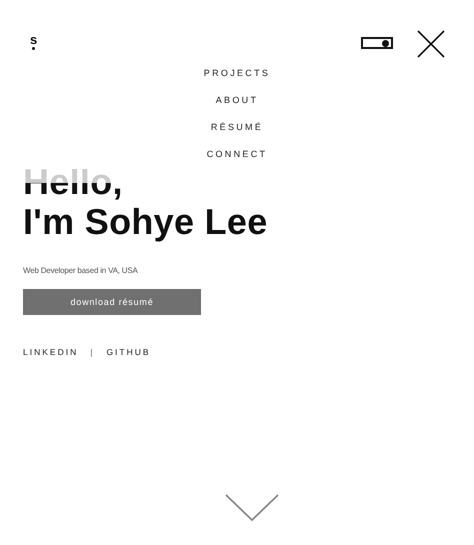 This screenshot has width=474, height=545. What do you see at coordinates (237, 73) in the screenshot?
I see `menu-link: PROJECTS` at bounding box center [237, 73].